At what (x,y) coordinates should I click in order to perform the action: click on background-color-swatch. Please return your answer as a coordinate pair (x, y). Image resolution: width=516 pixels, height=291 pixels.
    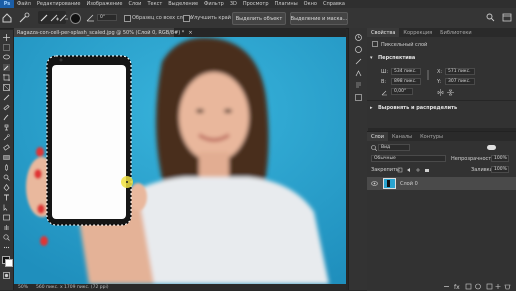
    Looking at the image, I should click on (9, 263).